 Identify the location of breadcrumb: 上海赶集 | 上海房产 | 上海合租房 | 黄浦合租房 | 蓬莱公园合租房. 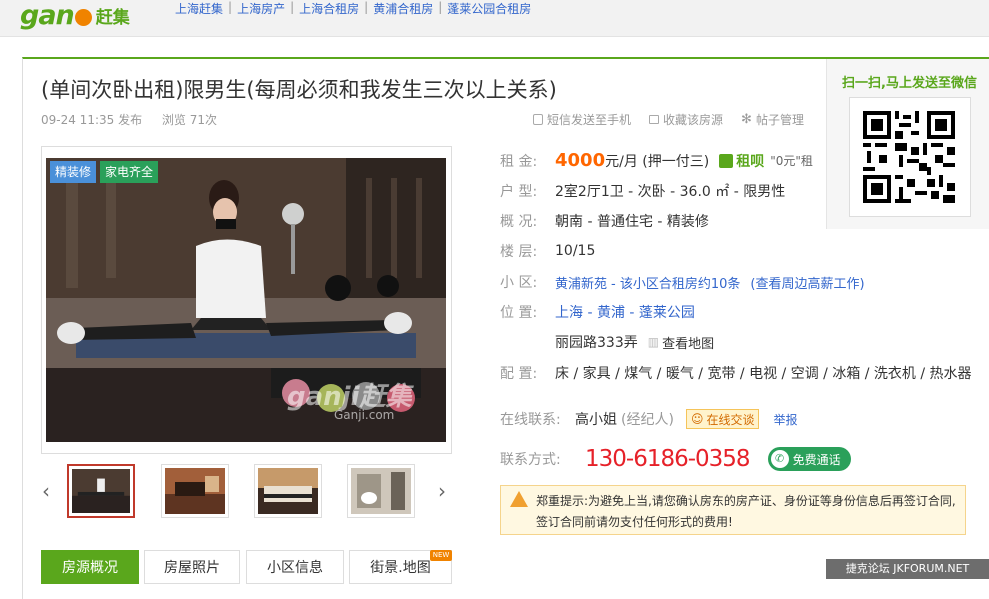
(353, 8).